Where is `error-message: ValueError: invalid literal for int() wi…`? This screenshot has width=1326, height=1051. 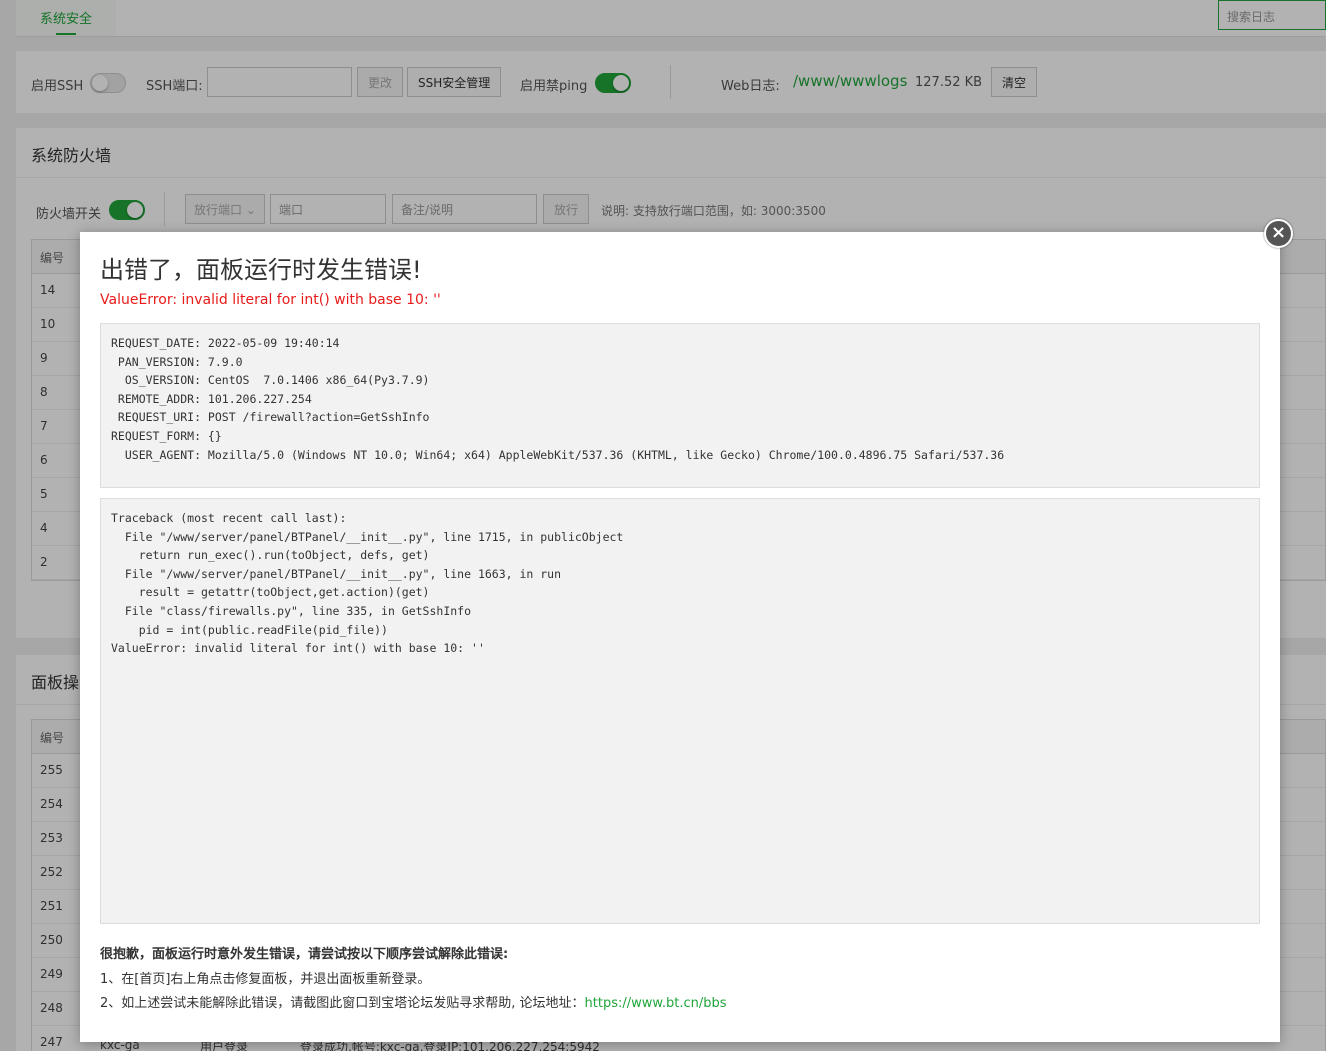 error-message: ValueError: invalid literal for int() wi… is located at coordinates (270, 300).